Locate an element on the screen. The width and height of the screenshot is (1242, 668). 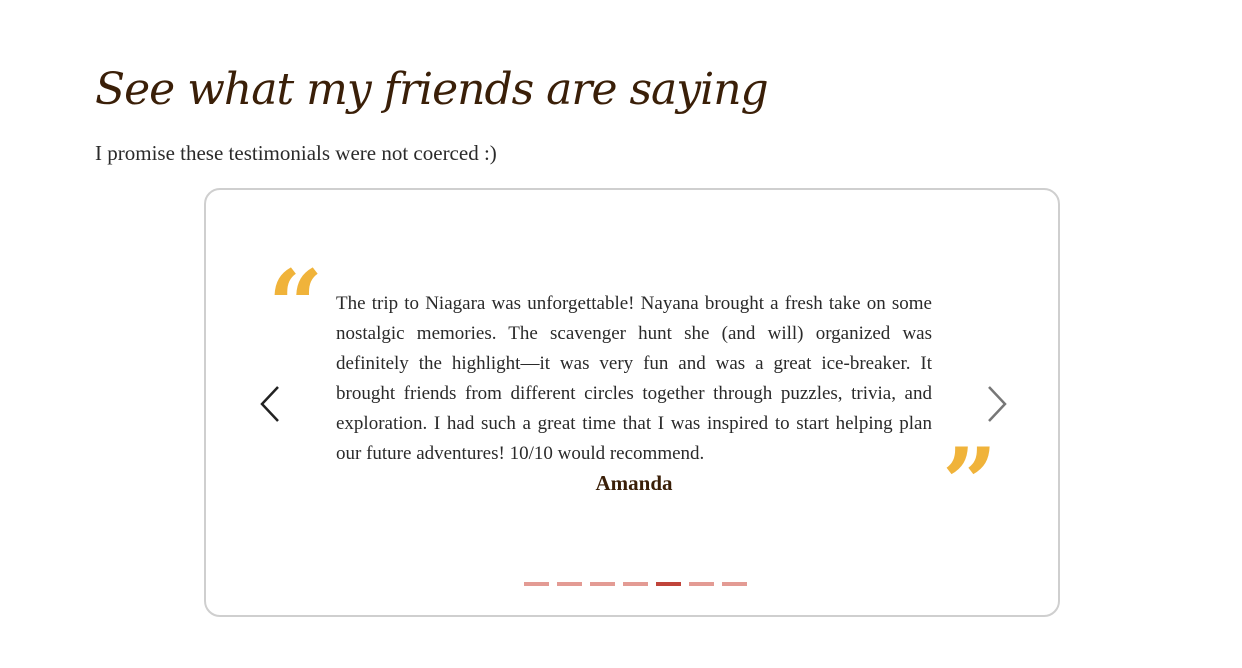
testimonial-author: Amanda is located at coordinates (634, 483).